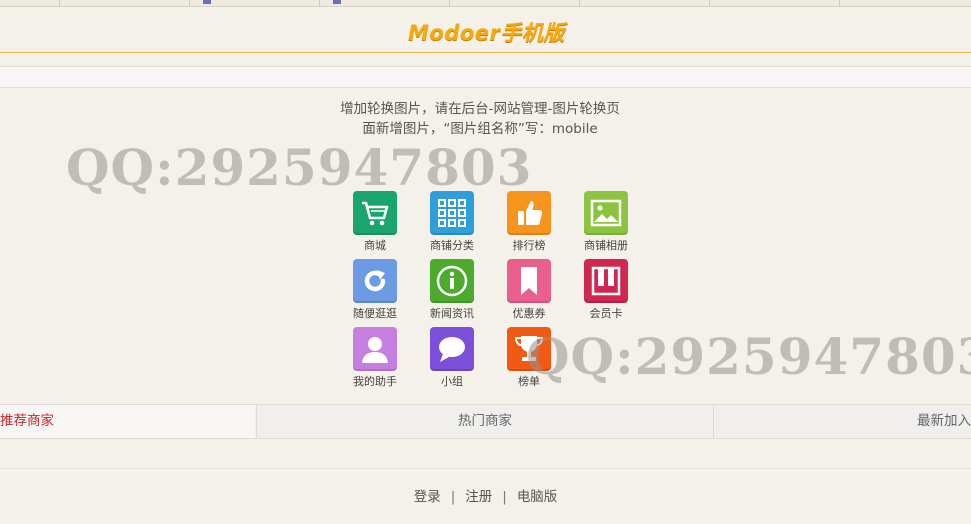 Image resolution: width=971 pixels, height=524 pixels. What do you see at coordinates (537, 497) in the screenshot?
I see `desktop-version-link: 电脑版` at bounding box center [537, 497].